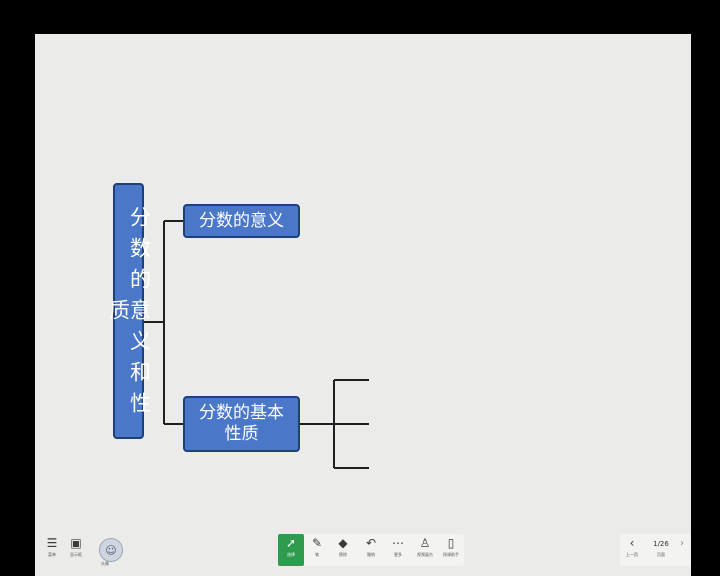 The height and width of the screenshot is (576, 720). What do you see at coordinates (76, 543) in the screenshot?
I see `display-icon: ▣` at bounding box center [76, 543].